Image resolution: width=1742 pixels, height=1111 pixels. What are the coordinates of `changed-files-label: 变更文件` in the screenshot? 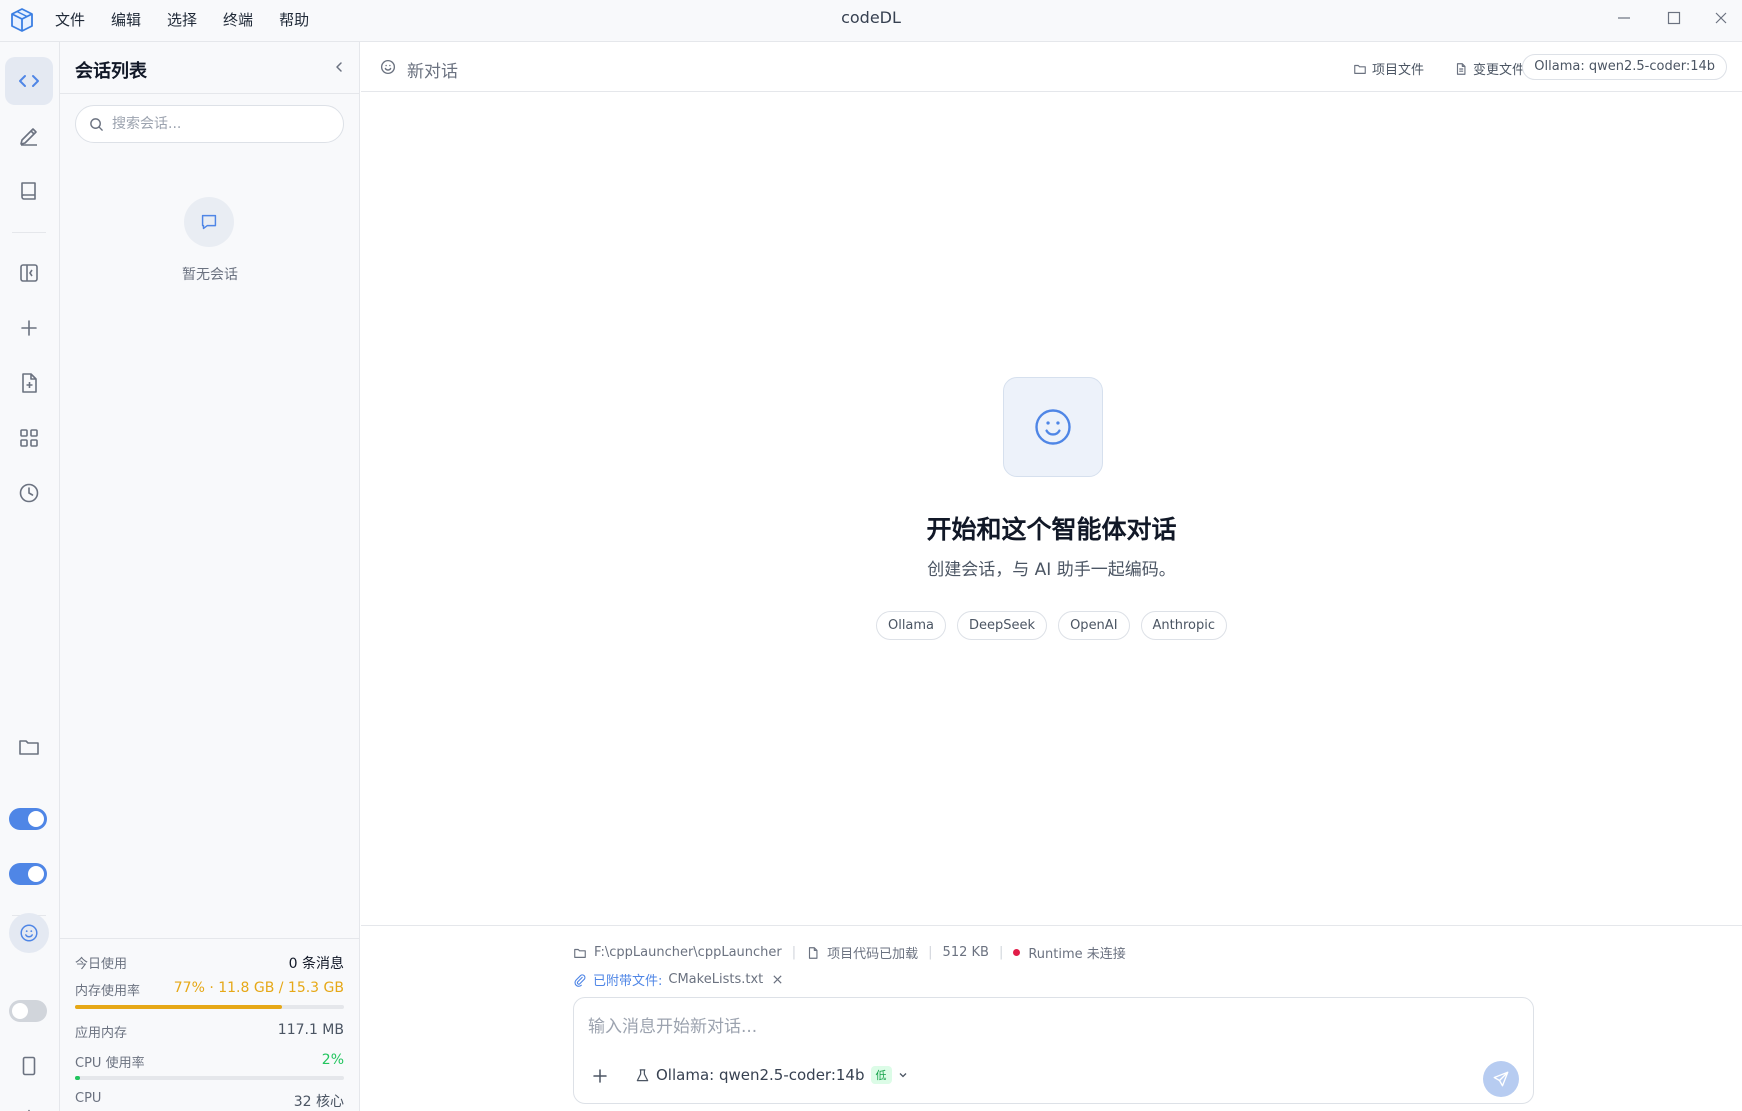 It's located at (1499, 70).